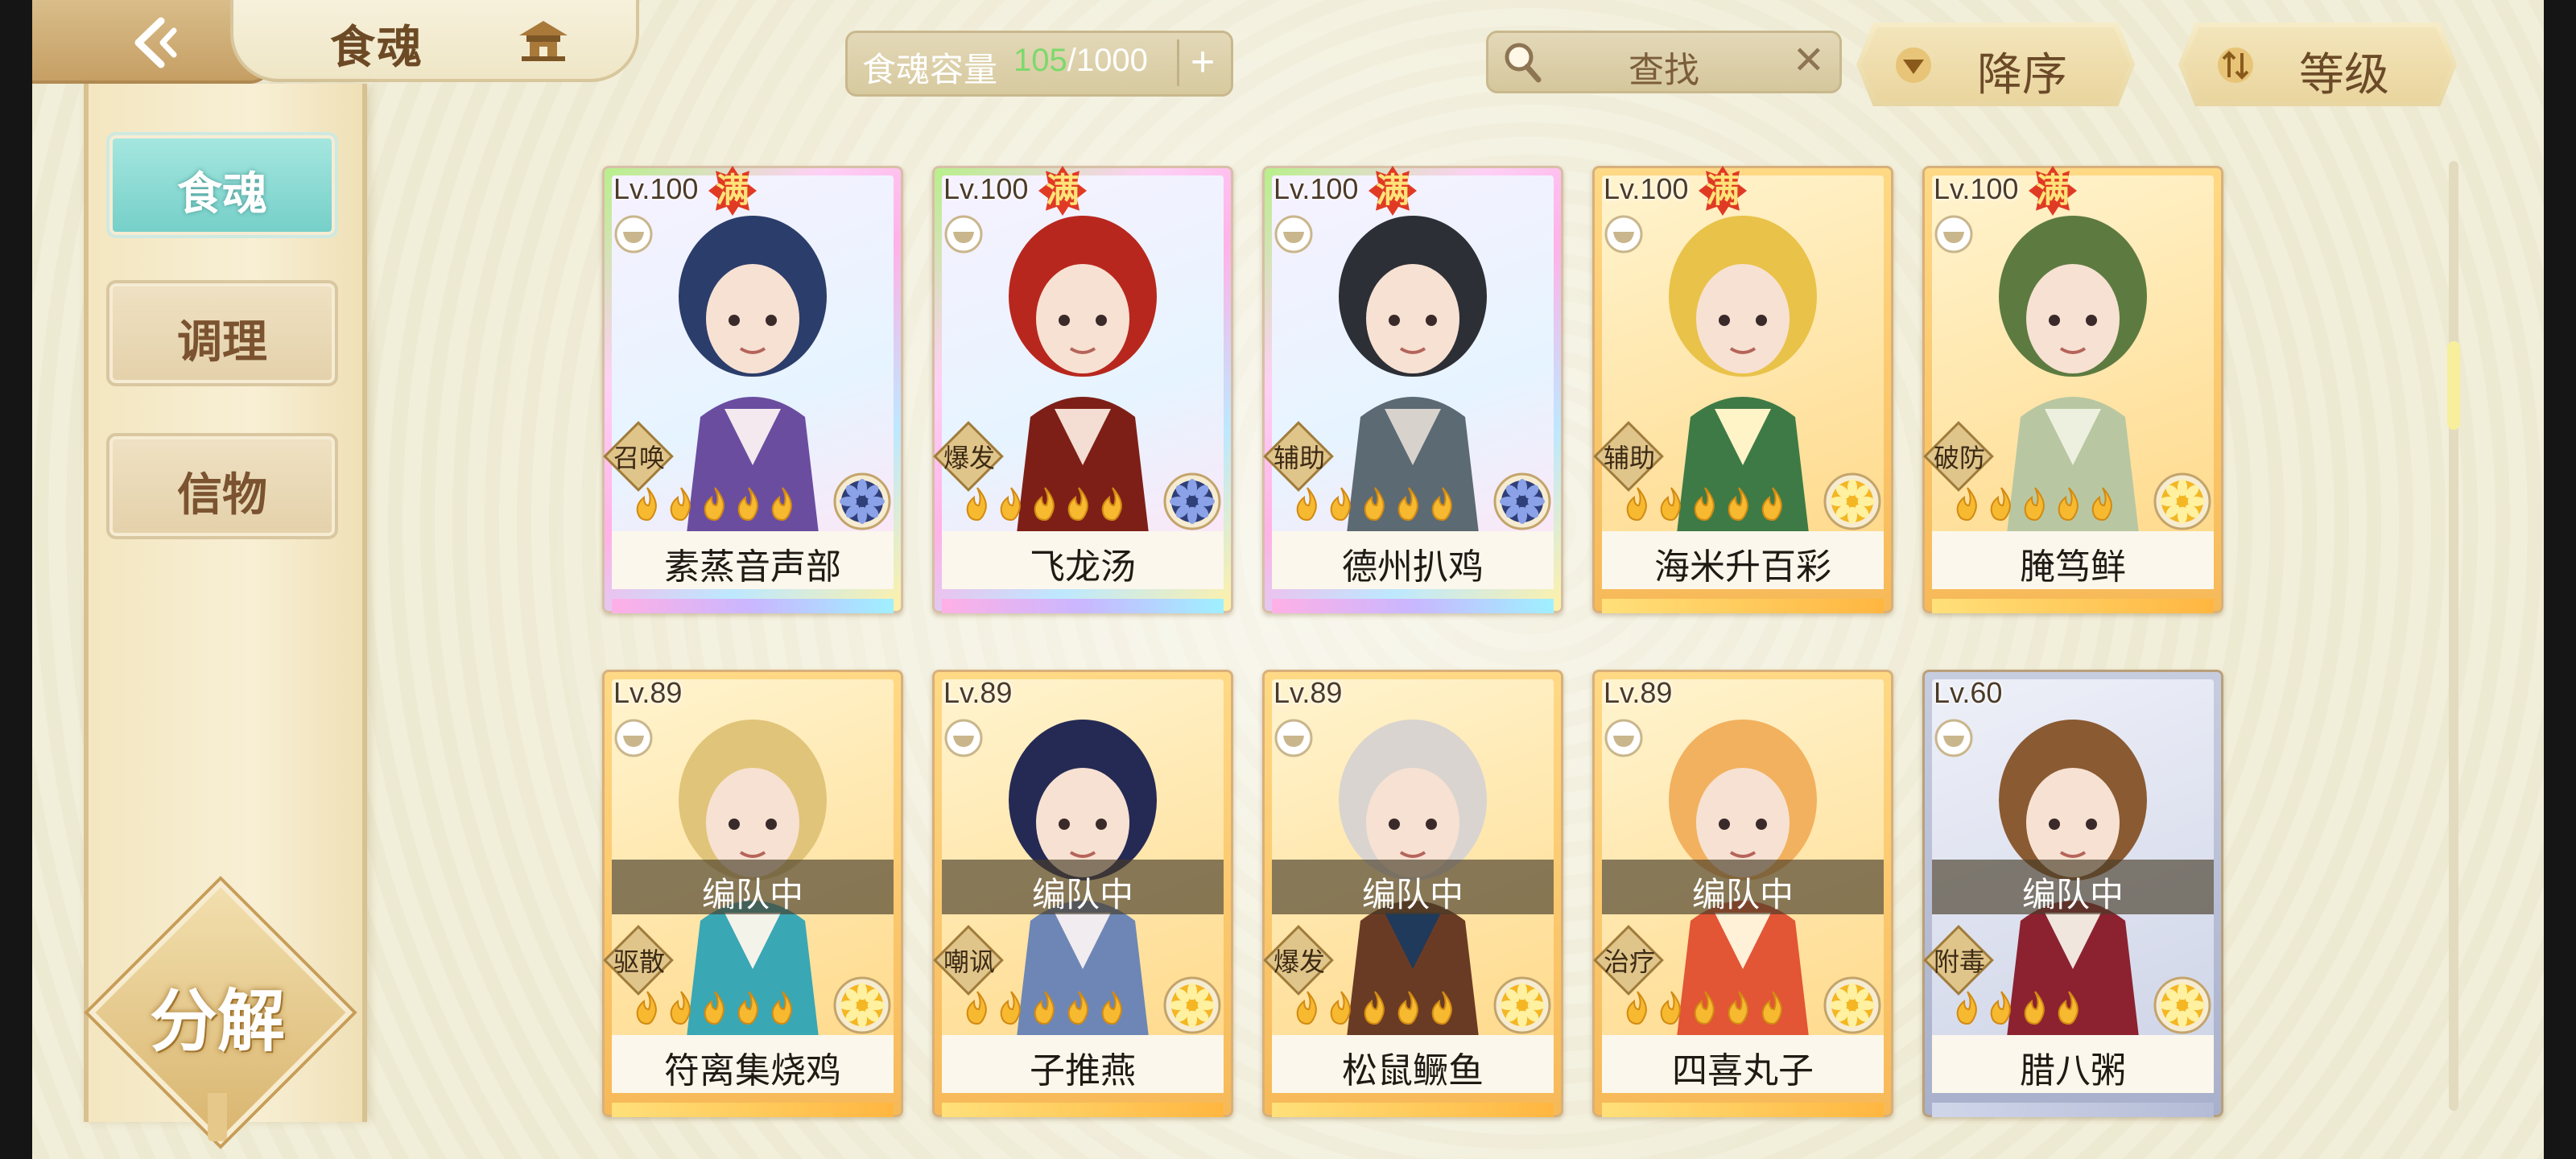 Image resolution: width=2576 pixels, height=1159 pixels. What do you see at coordinates (217, 1016) in the screenshot?
I see `decompose-label: 分解` at bounding box center [217, 1016].